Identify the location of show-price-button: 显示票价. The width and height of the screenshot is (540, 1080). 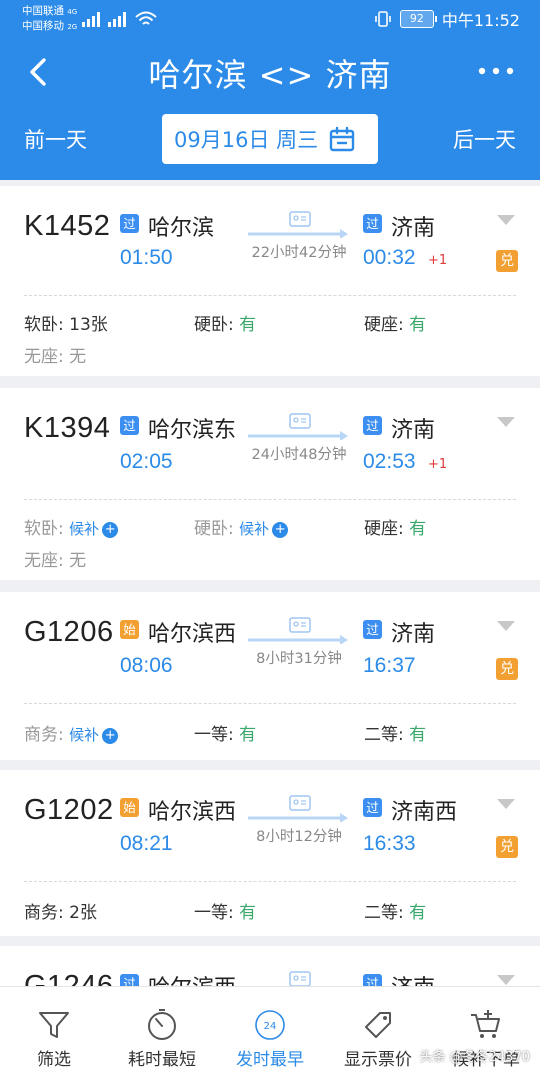
(378, 1033).